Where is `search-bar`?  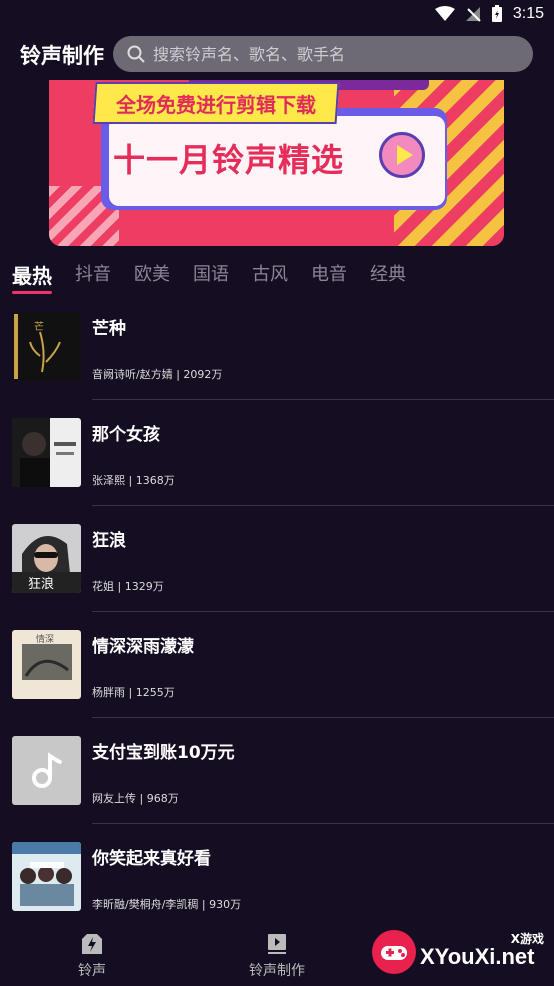 search-bar is located at coordinates (323, 54).